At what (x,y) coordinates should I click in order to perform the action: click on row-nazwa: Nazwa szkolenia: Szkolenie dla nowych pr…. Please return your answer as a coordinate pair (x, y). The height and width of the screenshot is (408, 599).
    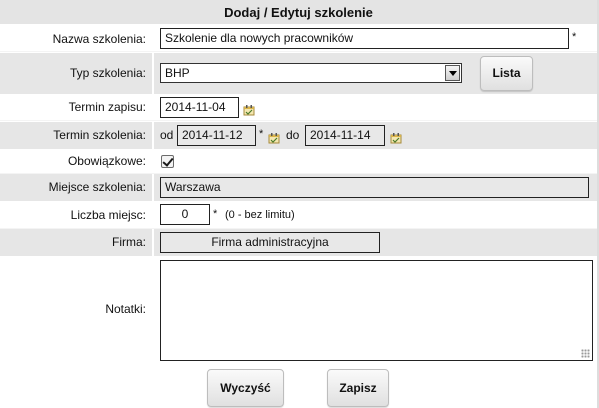
    Looking at the image, I should click on (298, 39).